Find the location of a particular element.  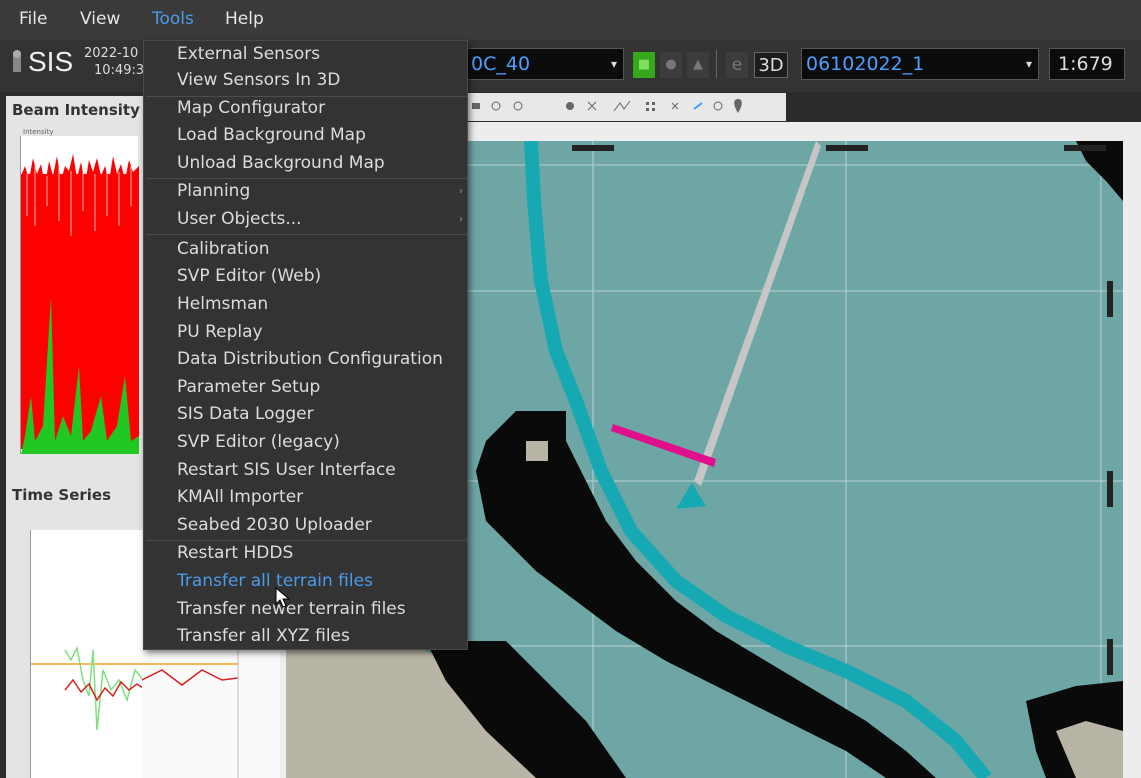

menu-item-pu-replay: PU Replay is located at coordinates (305, 332).